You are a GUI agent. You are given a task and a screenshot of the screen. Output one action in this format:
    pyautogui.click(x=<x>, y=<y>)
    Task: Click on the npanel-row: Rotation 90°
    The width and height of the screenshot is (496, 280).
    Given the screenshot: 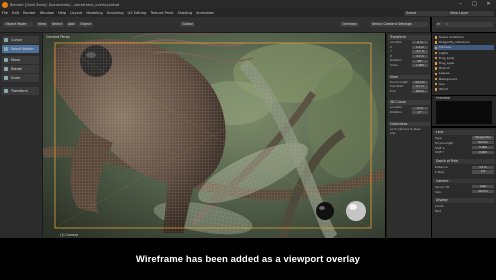 What is the action you would take?
    pyautogui.click(x=409, y=61)
    